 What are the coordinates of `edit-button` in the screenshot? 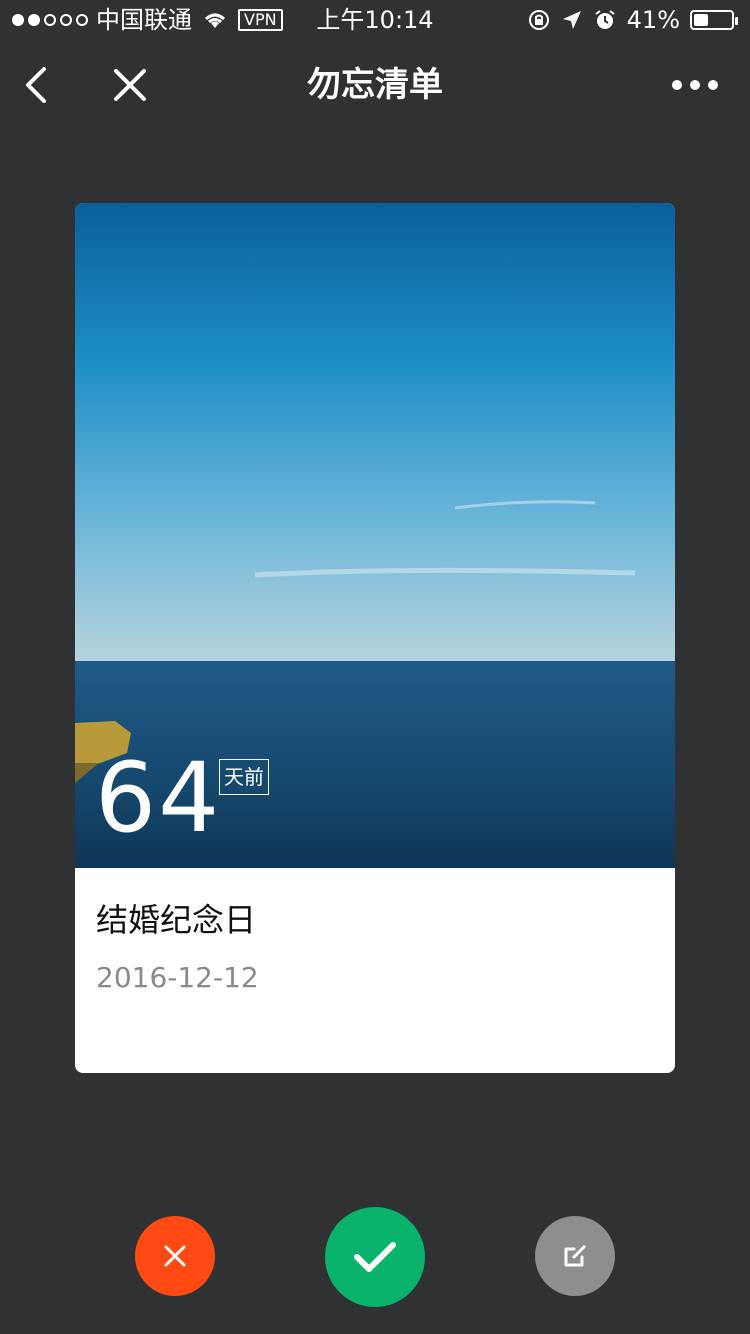 It's located at (575, 1256).